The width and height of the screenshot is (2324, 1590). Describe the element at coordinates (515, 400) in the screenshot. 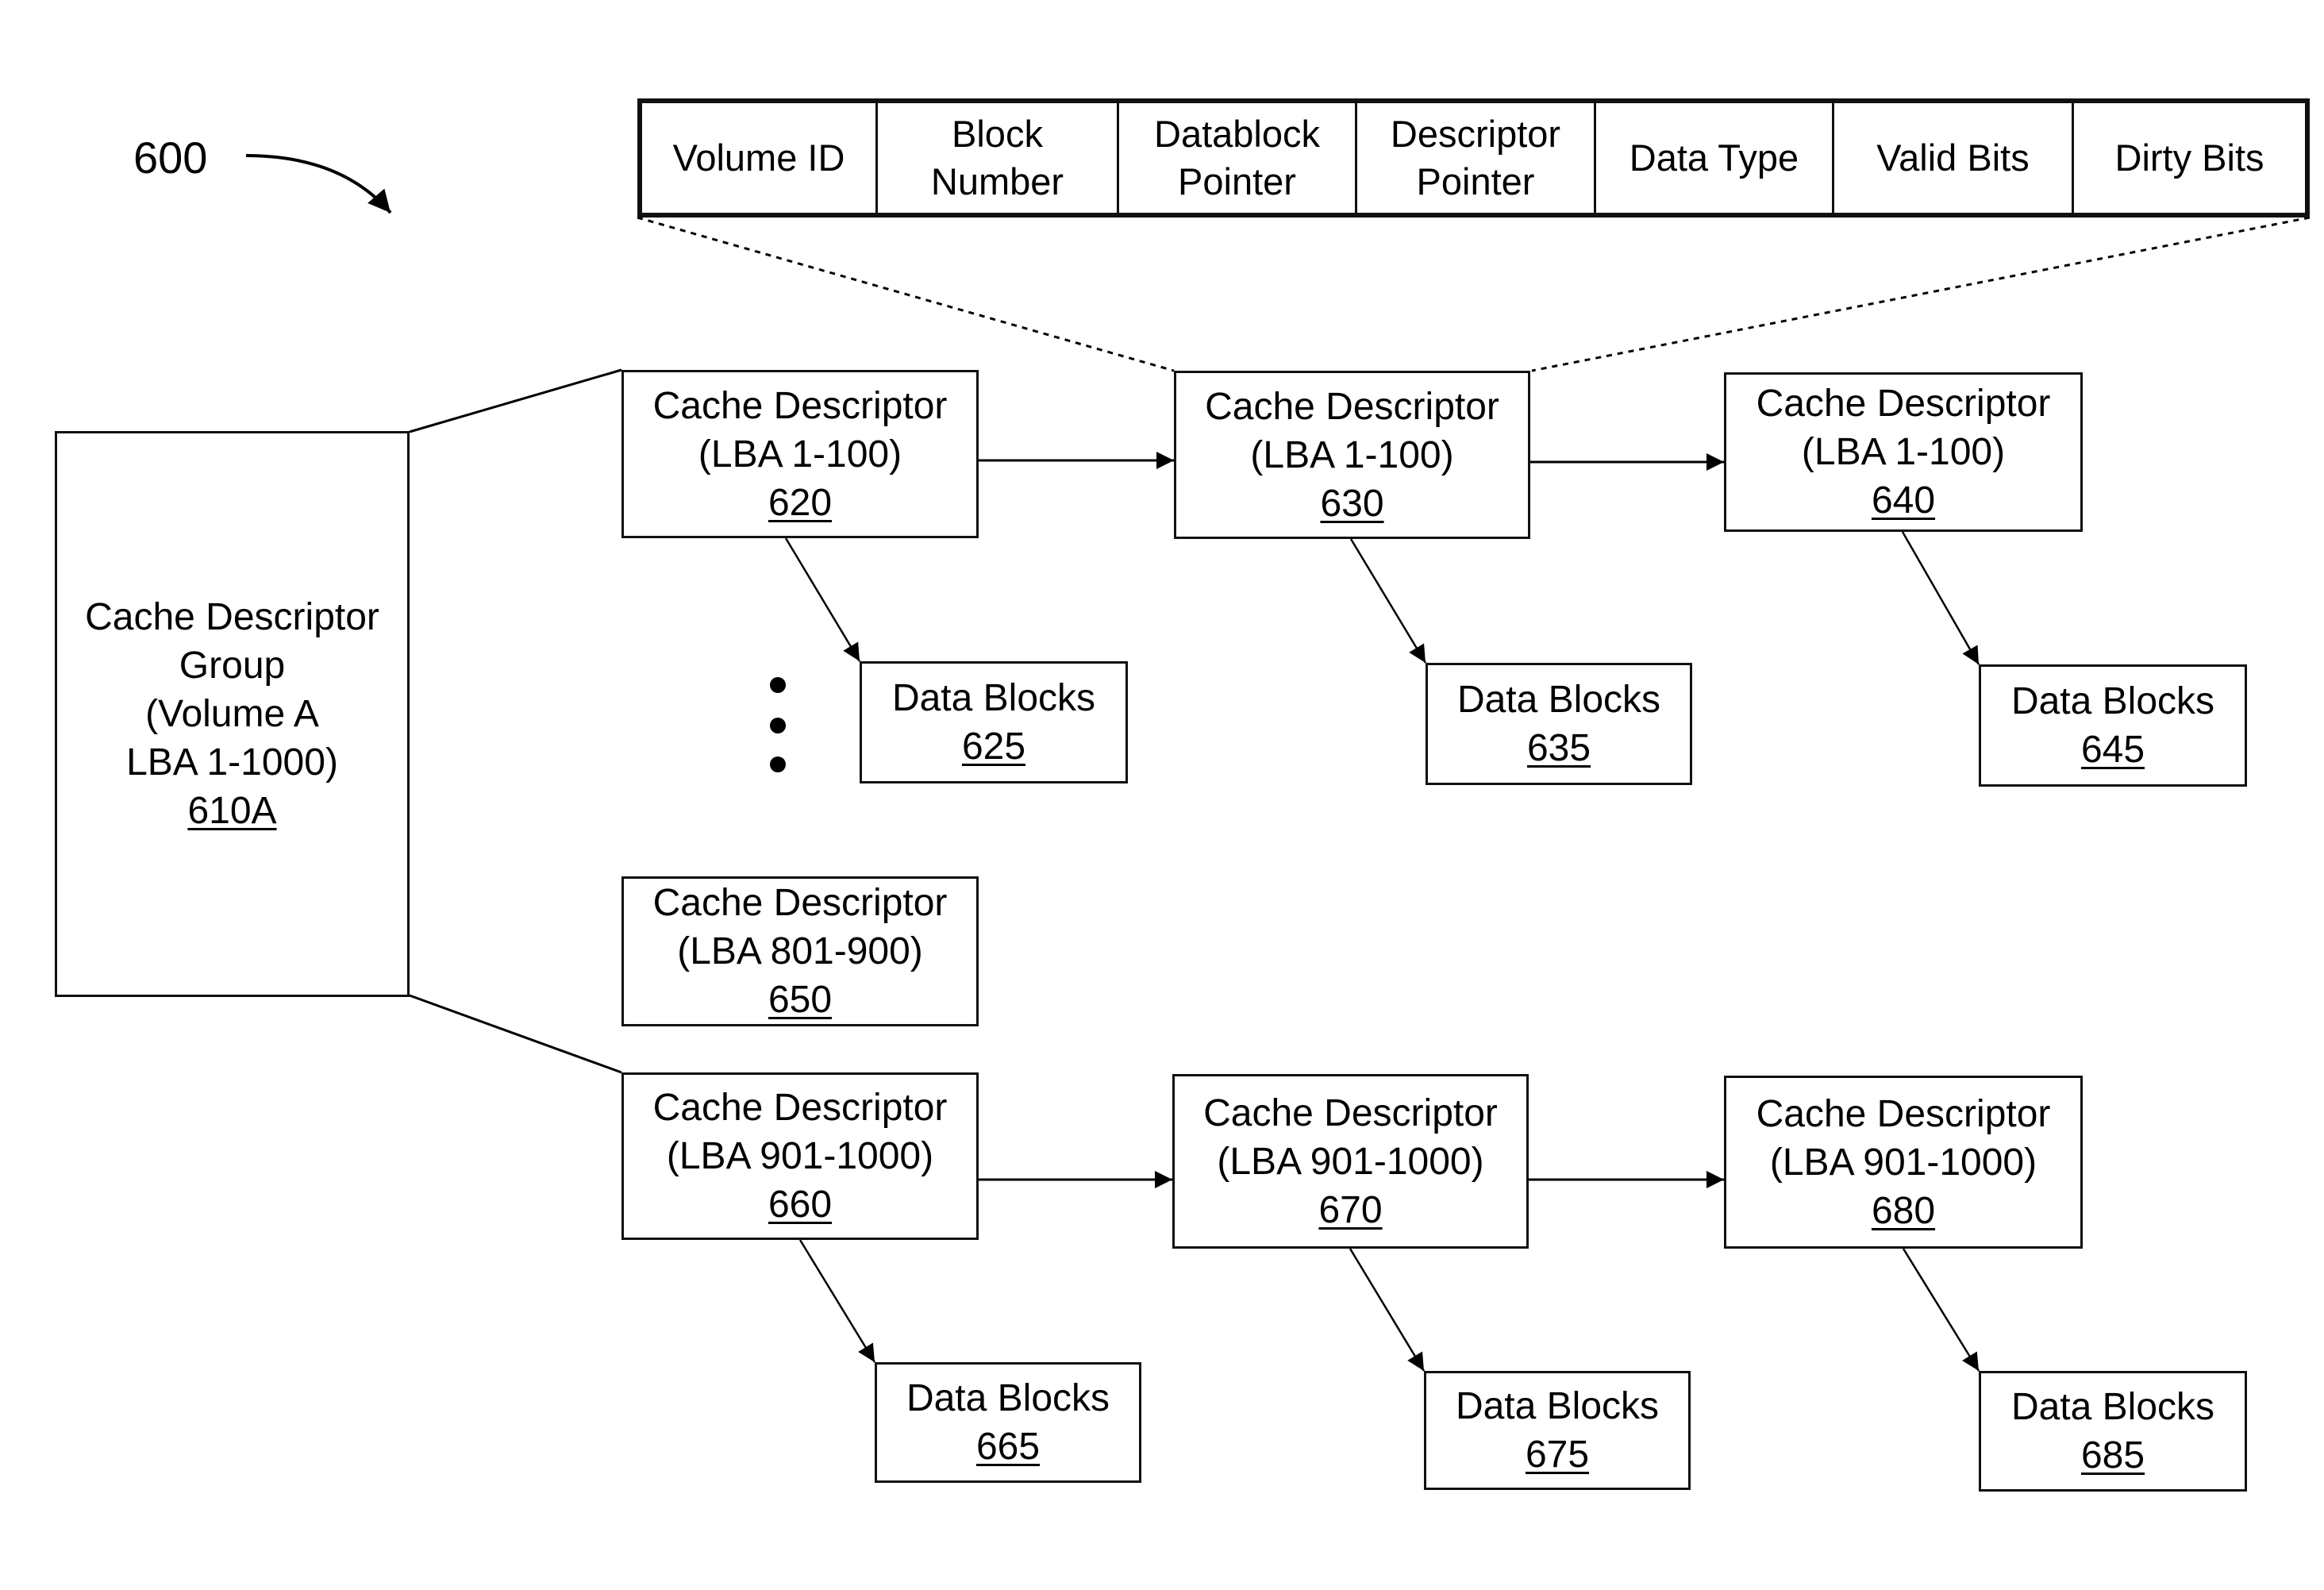

I see `group-line-top` at that location.